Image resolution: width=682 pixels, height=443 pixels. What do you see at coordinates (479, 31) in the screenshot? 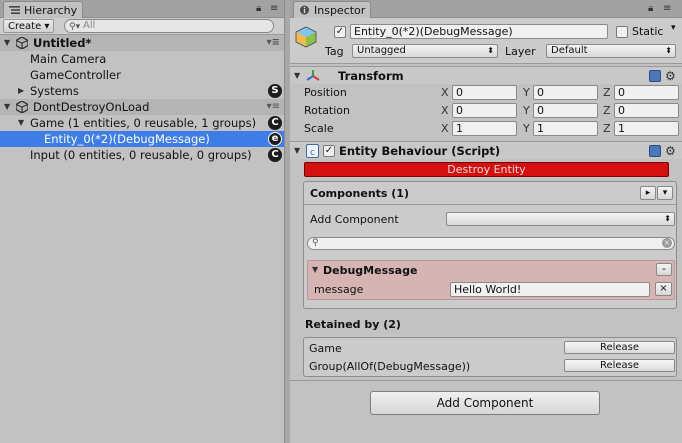
I see `object-name-field: Entity_0(*2)(DebugMessage)` at bounding box center [479, 31].